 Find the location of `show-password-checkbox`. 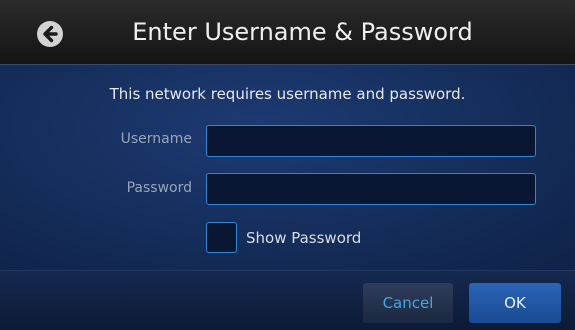

show-password-checkbox is located at coordinates (221, 237).